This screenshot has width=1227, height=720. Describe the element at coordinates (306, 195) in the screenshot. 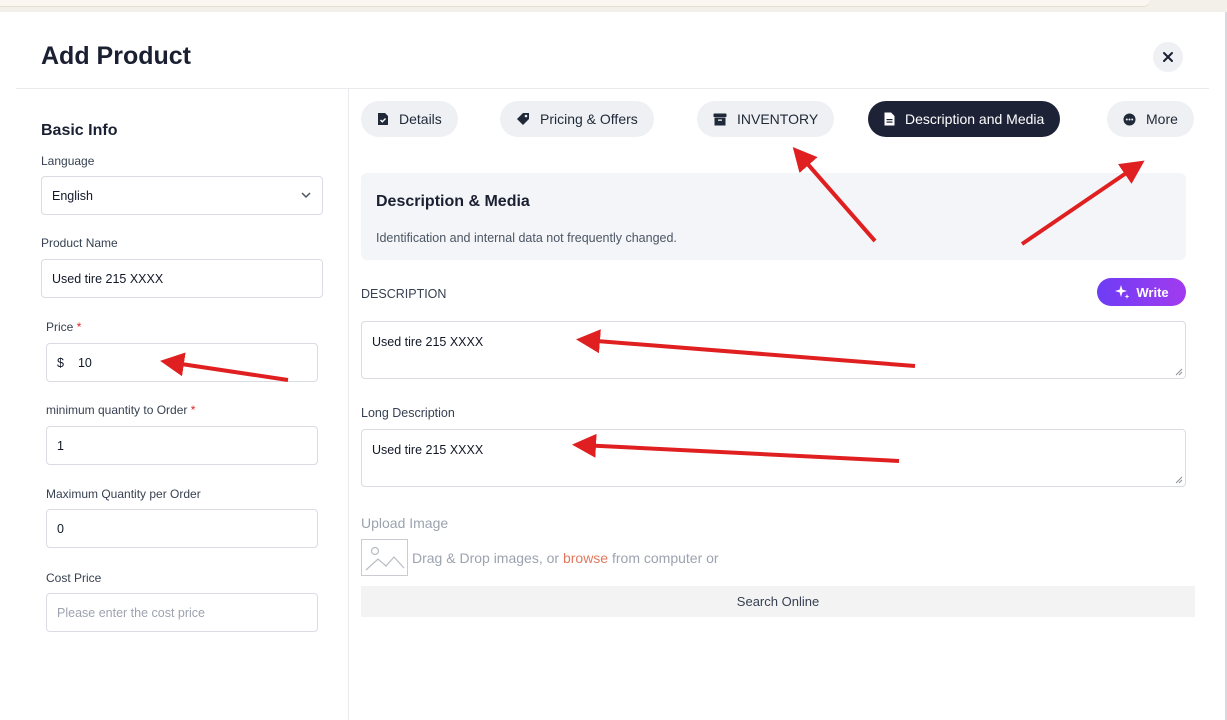

I see `chevron-down-icon` at that location.